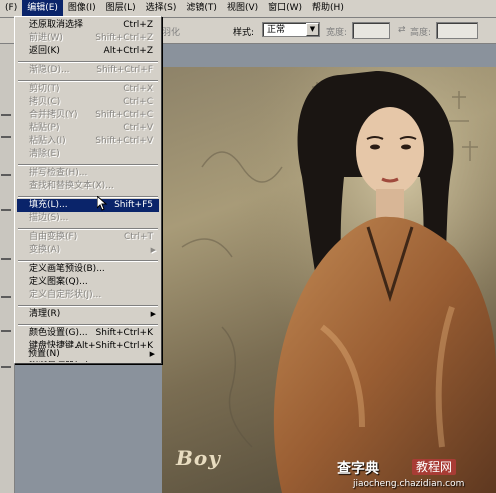 This screenshot has height=493, width=496. I want to click on menu-item-step-backward: 返回(K) Alt+Ctrl+Z, so click(88, 51).